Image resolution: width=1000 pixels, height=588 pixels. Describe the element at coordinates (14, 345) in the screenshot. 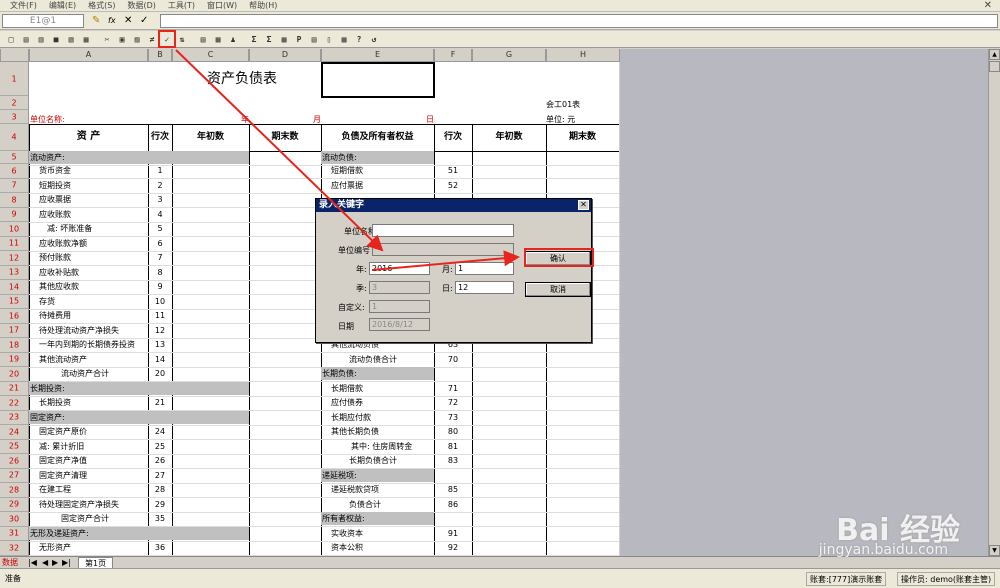

I see `row-header: 18` at that location.